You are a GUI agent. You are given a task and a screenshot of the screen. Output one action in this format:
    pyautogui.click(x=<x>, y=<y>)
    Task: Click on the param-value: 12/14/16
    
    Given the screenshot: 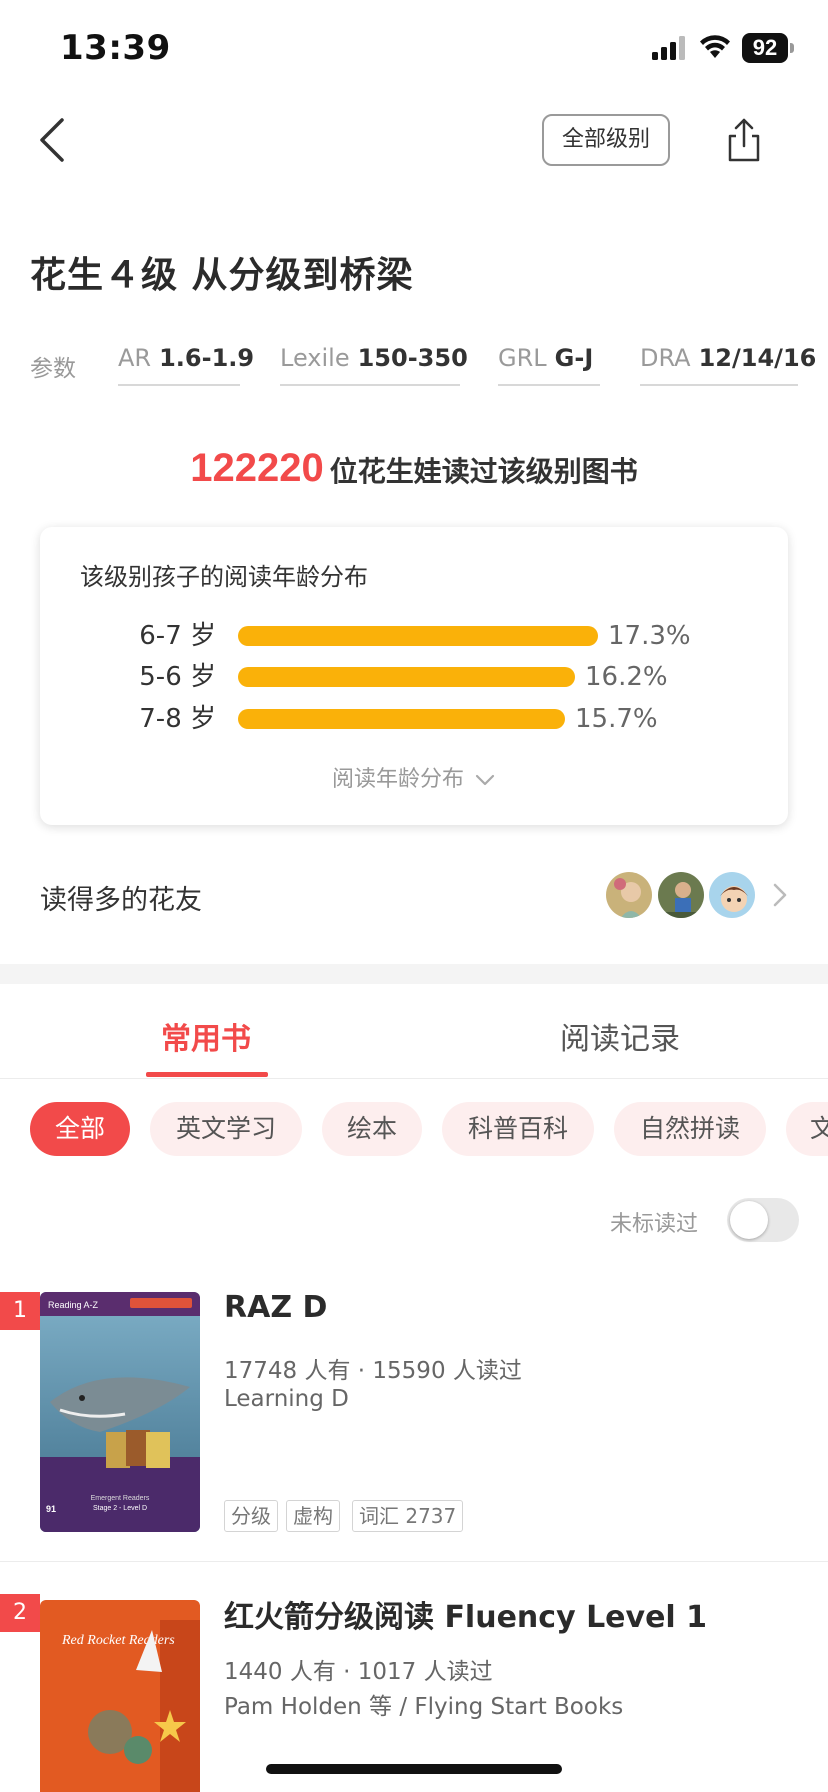 What is the action you would take?
    pyautogui.click(x=757, y=358)
    